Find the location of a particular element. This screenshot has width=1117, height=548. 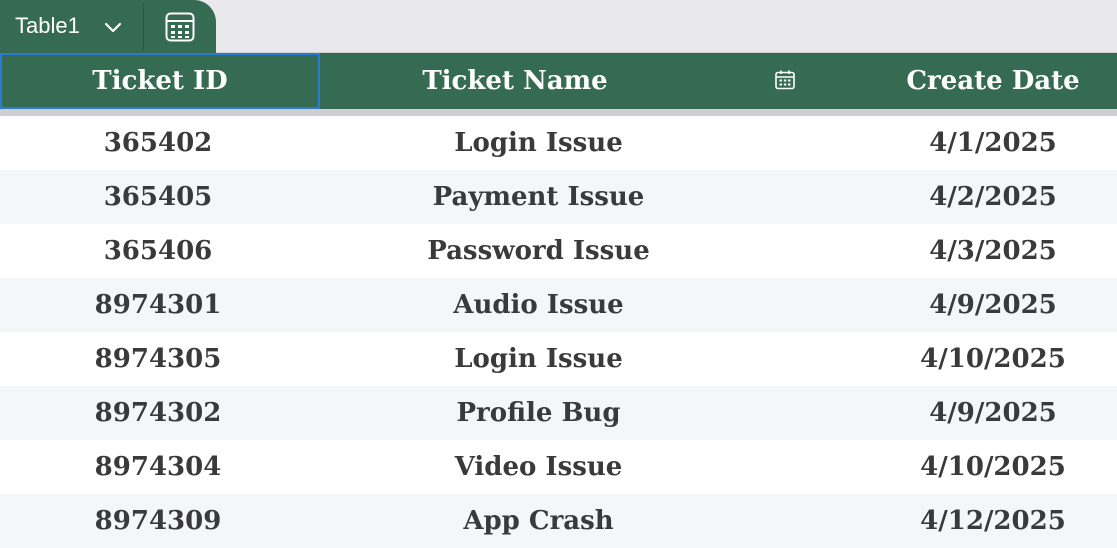

table-row: 365405 Payment Issue 4/2/2025 is located at coordinates (558, 197).